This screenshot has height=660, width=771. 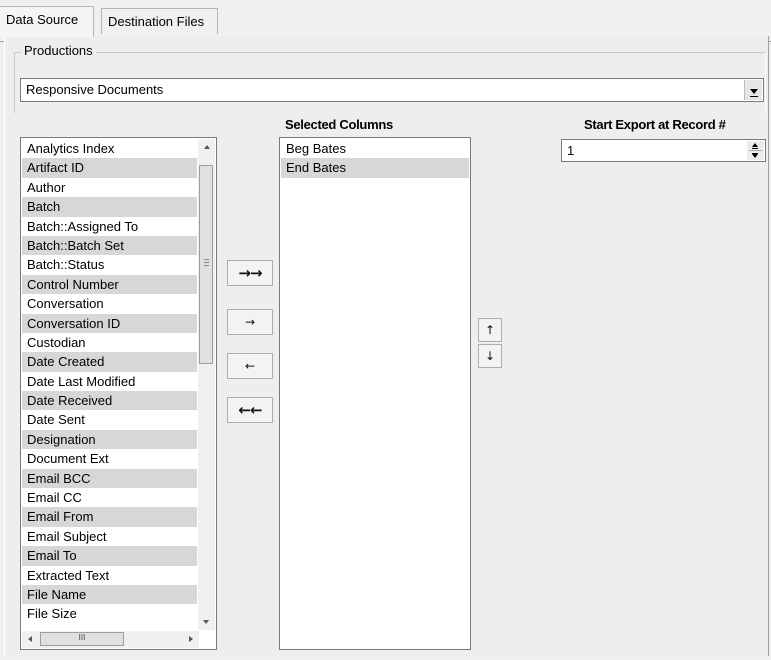 What do you see at coordinates (490, 330) in the screenshot?
I see `move-up-button: ↑` at bounding box center [490, 330].